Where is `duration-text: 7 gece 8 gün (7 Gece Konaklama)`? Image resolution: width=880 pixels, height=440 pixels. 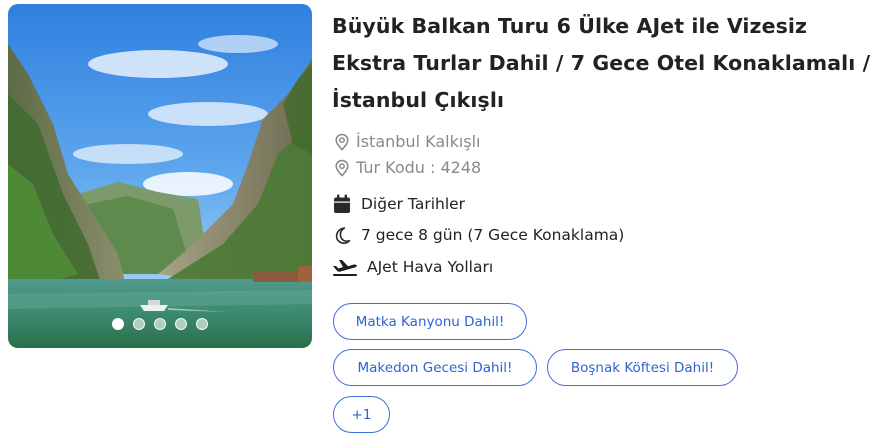 duration-text: 7 gece 8 gün (7 Gece Konaklama) is located at coordinates (493, 235).